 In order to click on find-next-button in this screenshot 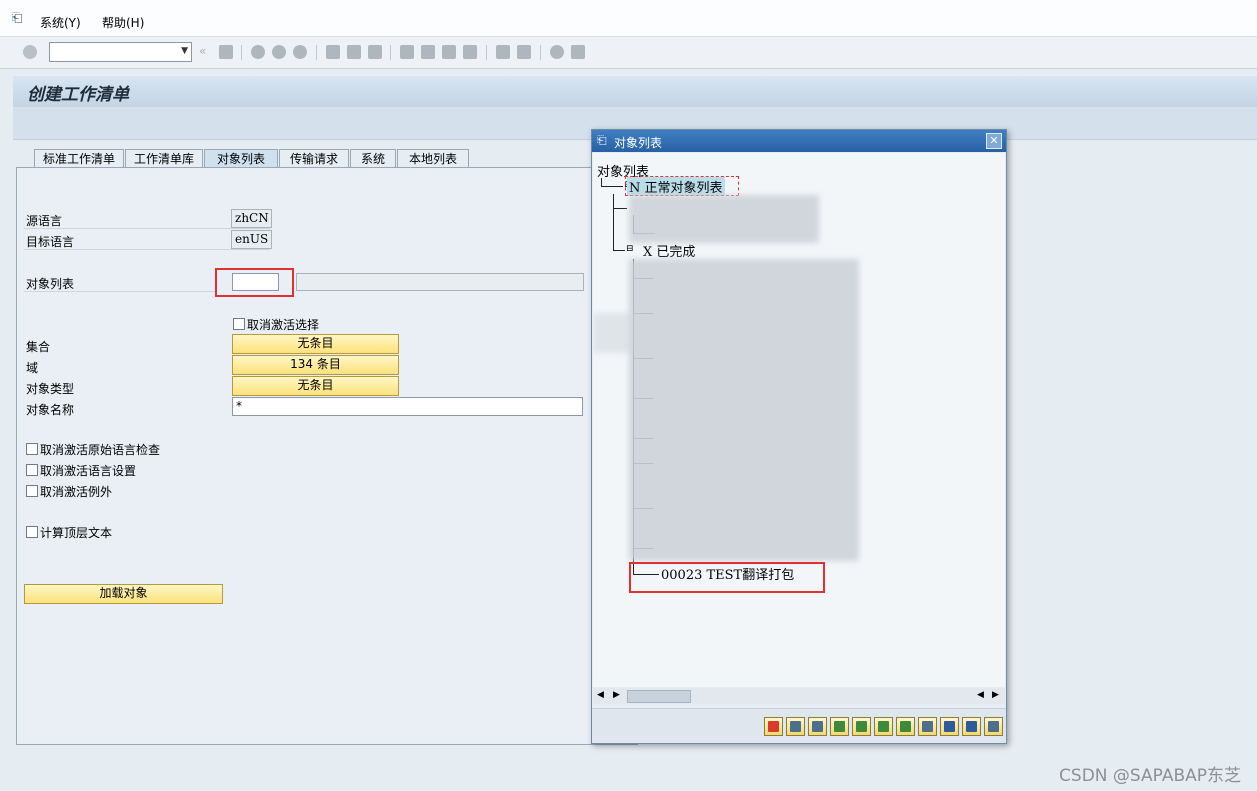, I will do `click(971, 726)`.